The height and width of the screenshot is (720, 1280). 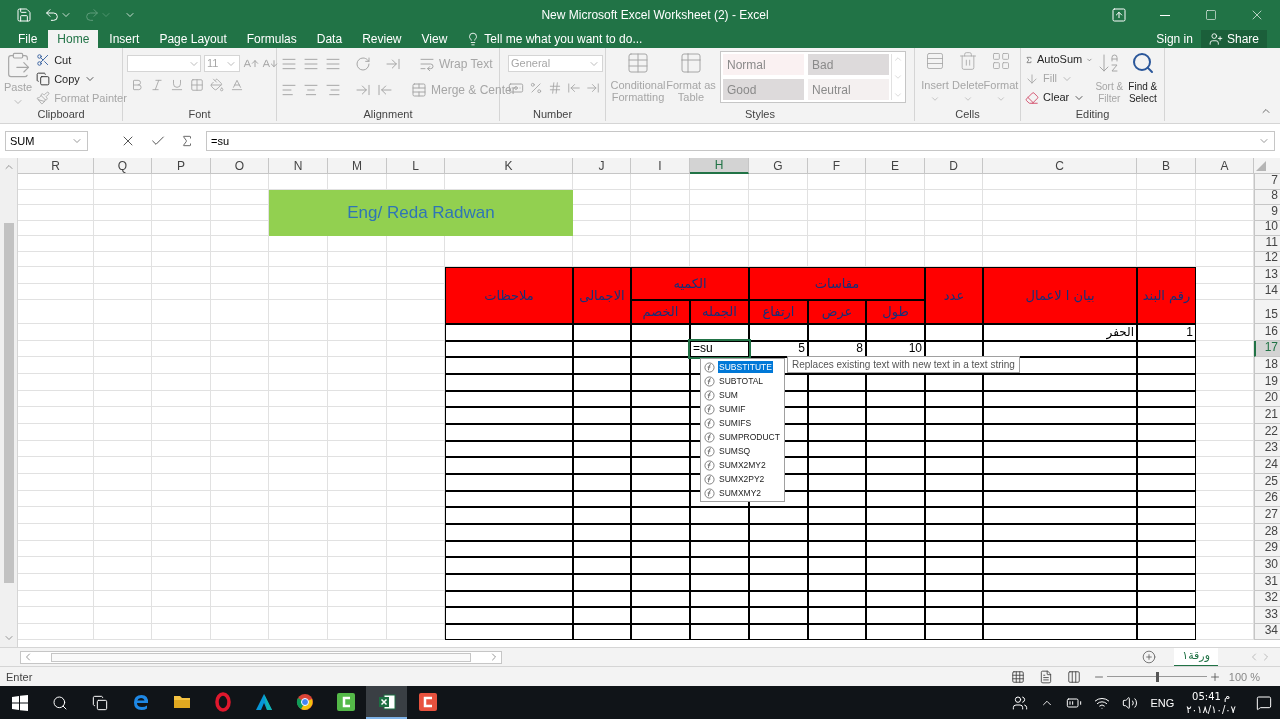 I want to click on table-cell: الحفر, so click(x=1060, y=332).